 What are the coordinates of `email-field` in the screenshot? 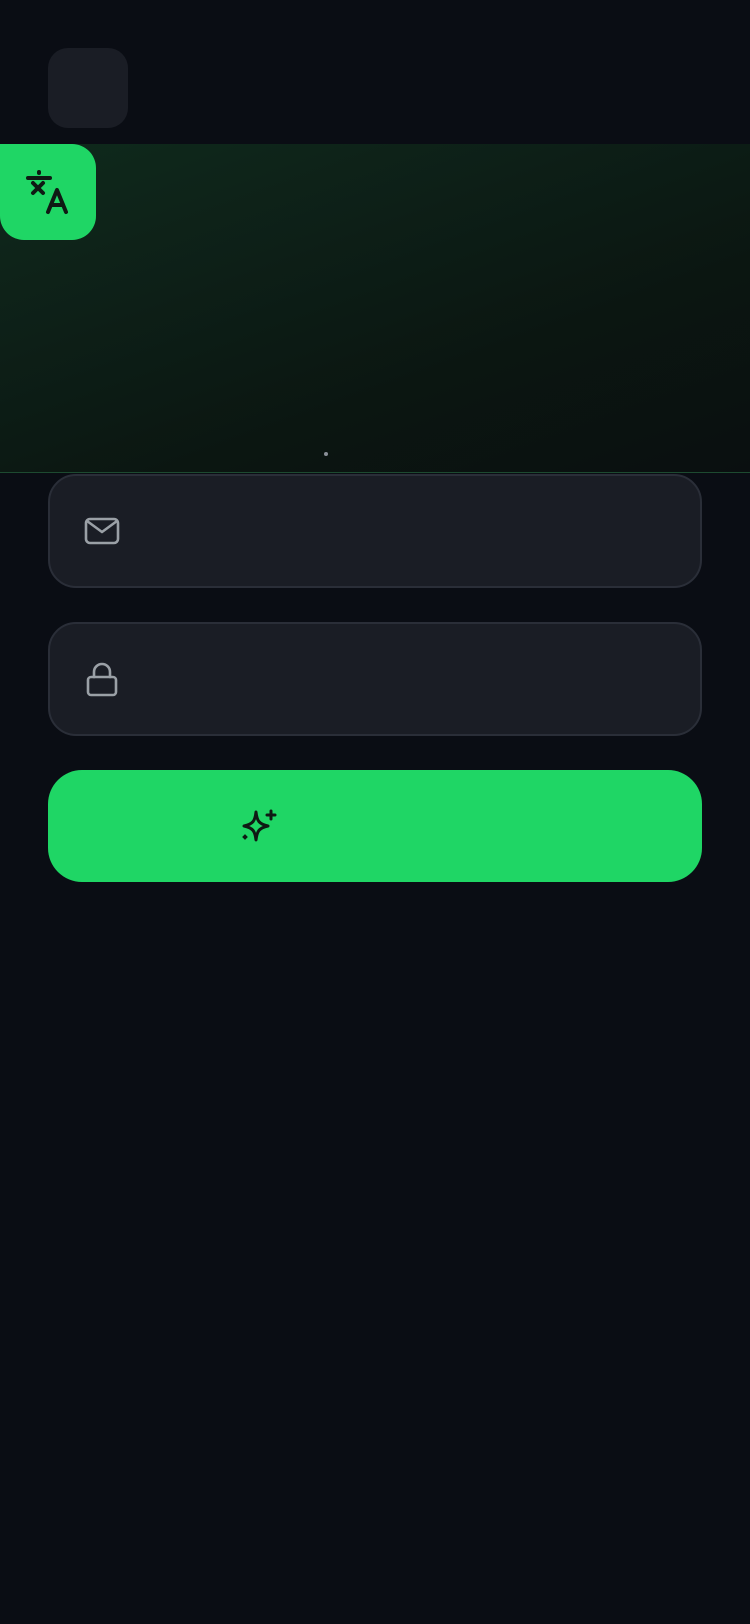 It's located at (375, 531).